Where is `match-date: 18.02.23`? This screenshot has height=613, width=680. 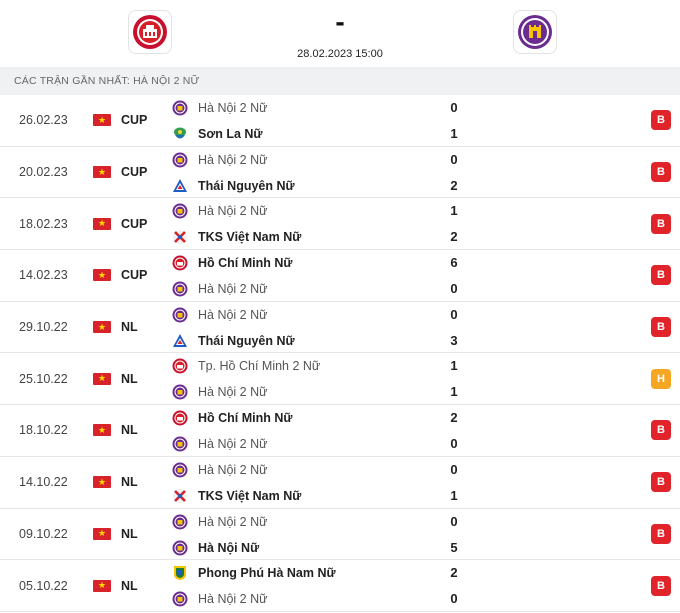 match-date: 18.02.23 is located at coordinates (43, 223).